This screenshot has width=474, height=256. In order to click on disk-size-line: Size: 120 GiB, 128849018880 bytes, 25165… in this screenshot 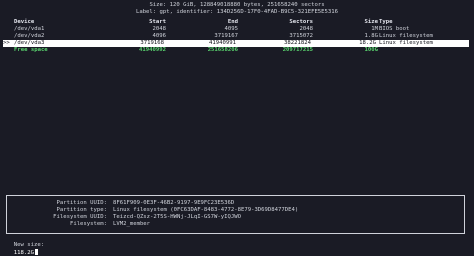, I will do `click(237, 5)`.